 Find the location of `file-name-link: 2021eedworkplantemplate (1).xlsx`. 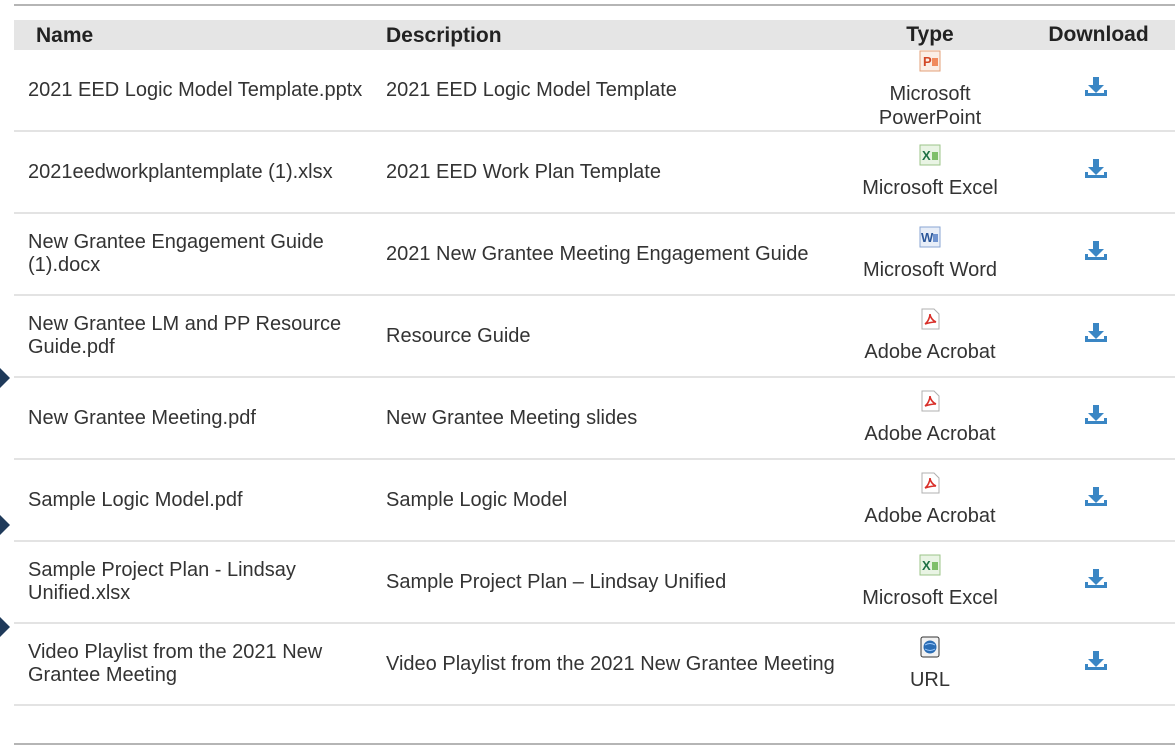

file-name-link: 2021eedworkplantemplate (1).xlsx is located at coordinates (197, 172).